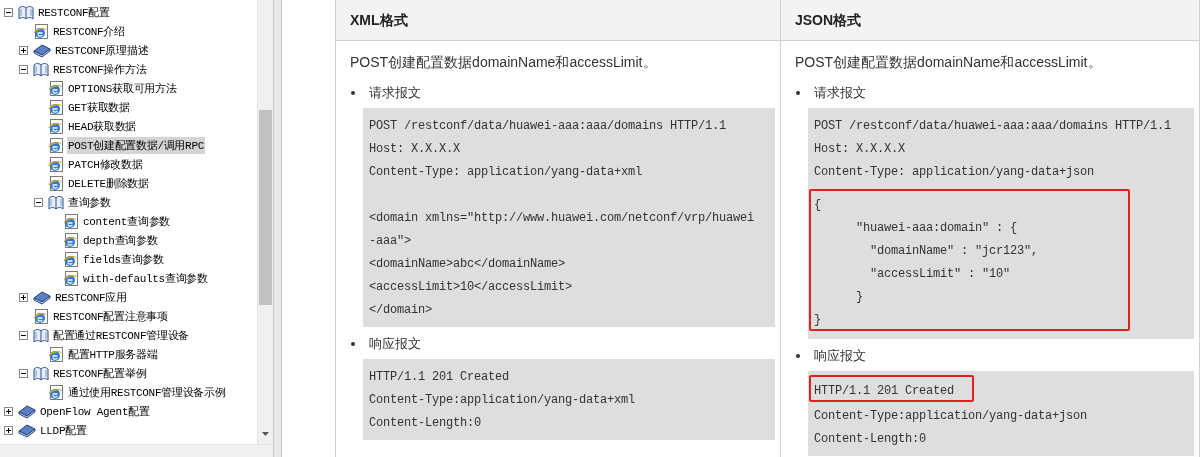  I want to click on tree-item: 查询参数, so click(89, 202).